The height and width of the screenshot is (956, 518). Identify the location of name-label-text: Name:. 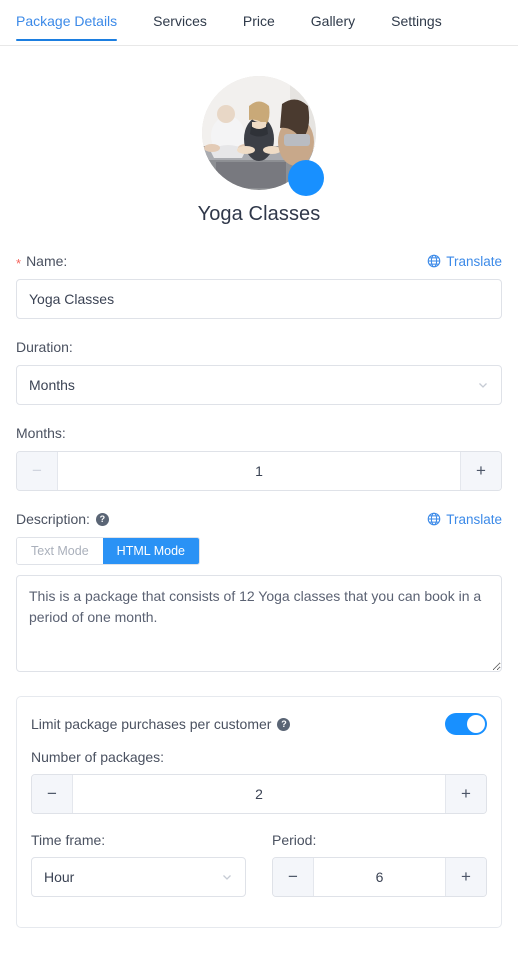
(47, 261).